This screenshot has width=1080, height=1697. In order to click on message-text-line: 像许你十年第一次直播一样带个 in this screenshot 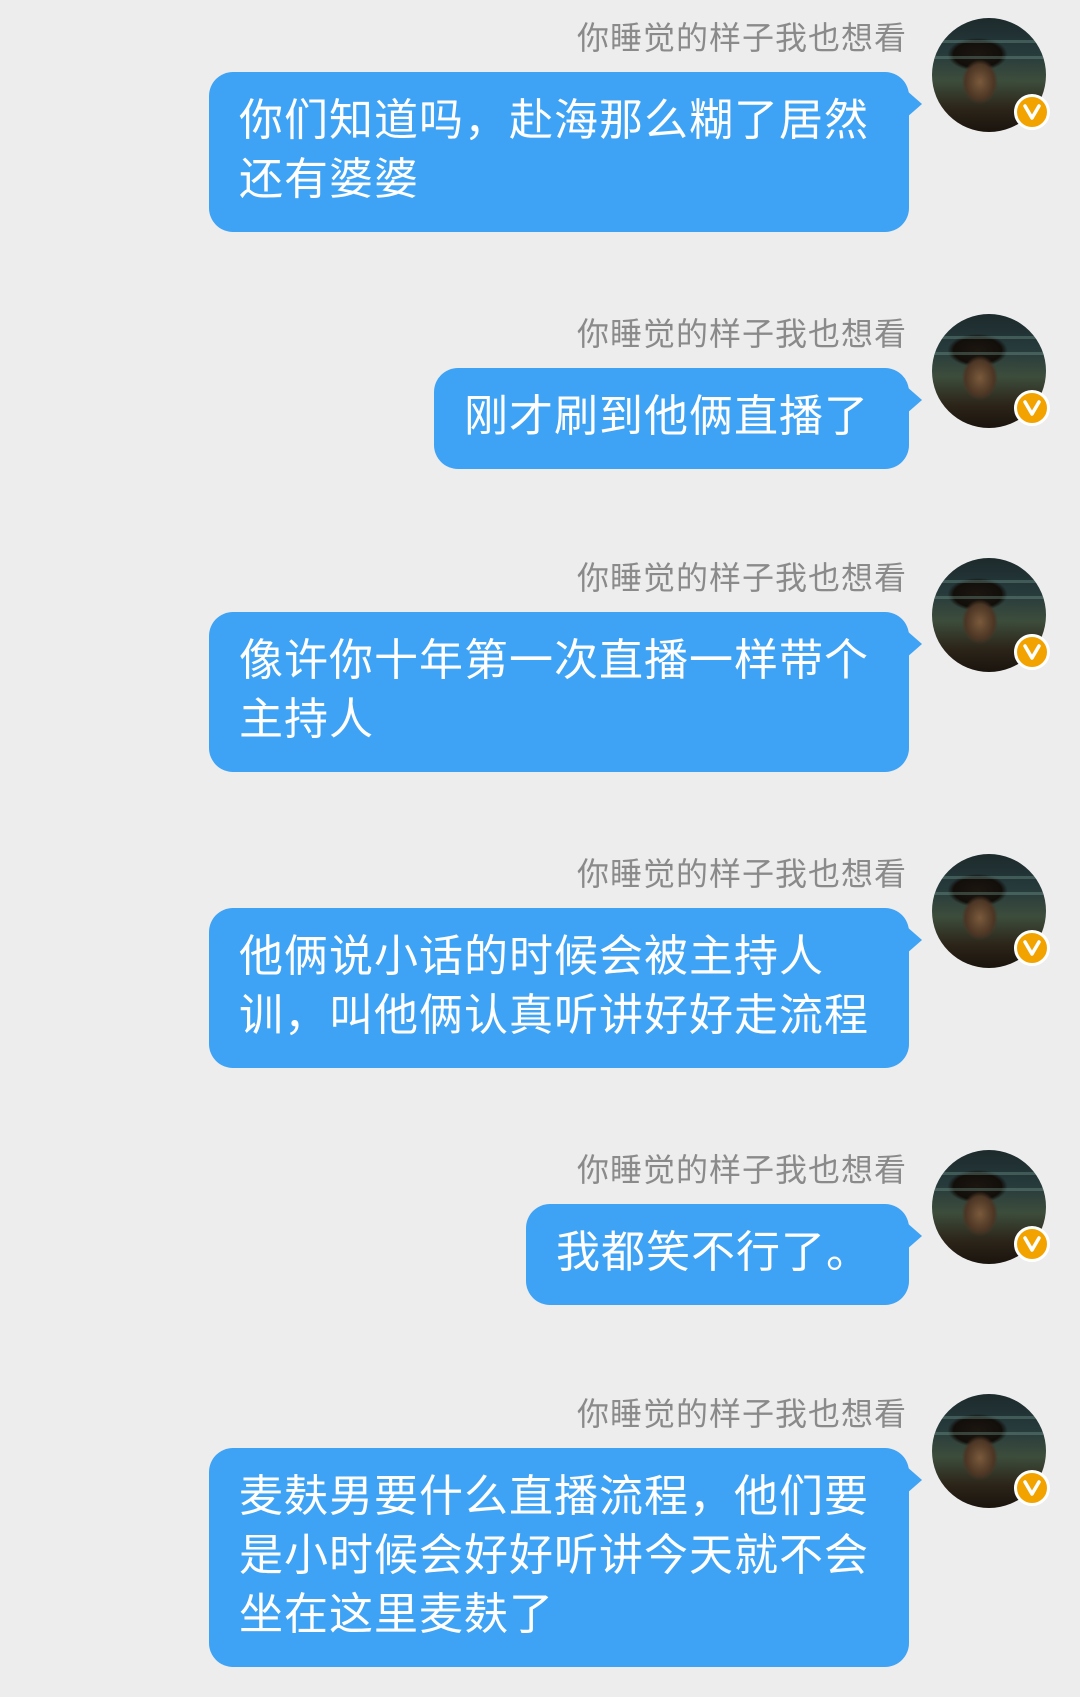, I will do `click(554, 660)`.